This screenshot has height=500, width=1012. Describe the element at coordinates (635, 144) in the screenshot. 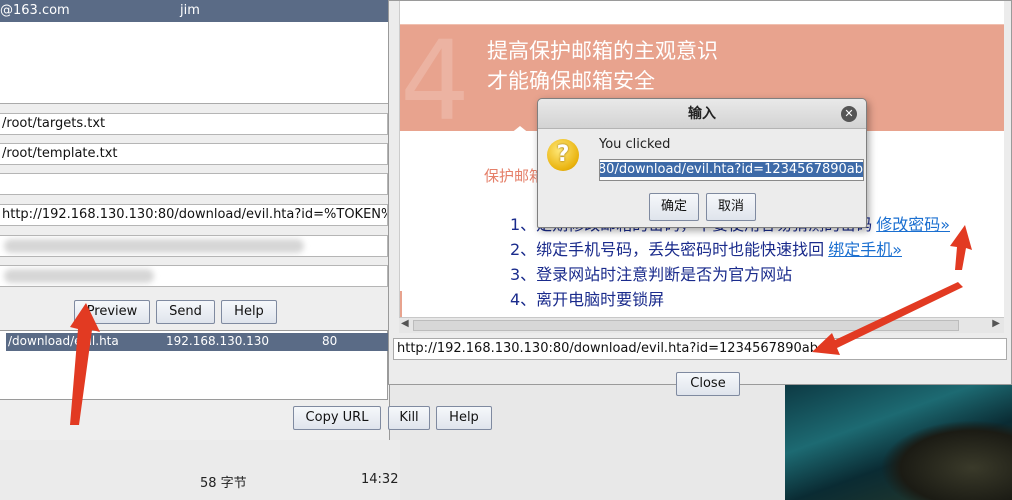

I see `dialog-message: You clicked` at that location.